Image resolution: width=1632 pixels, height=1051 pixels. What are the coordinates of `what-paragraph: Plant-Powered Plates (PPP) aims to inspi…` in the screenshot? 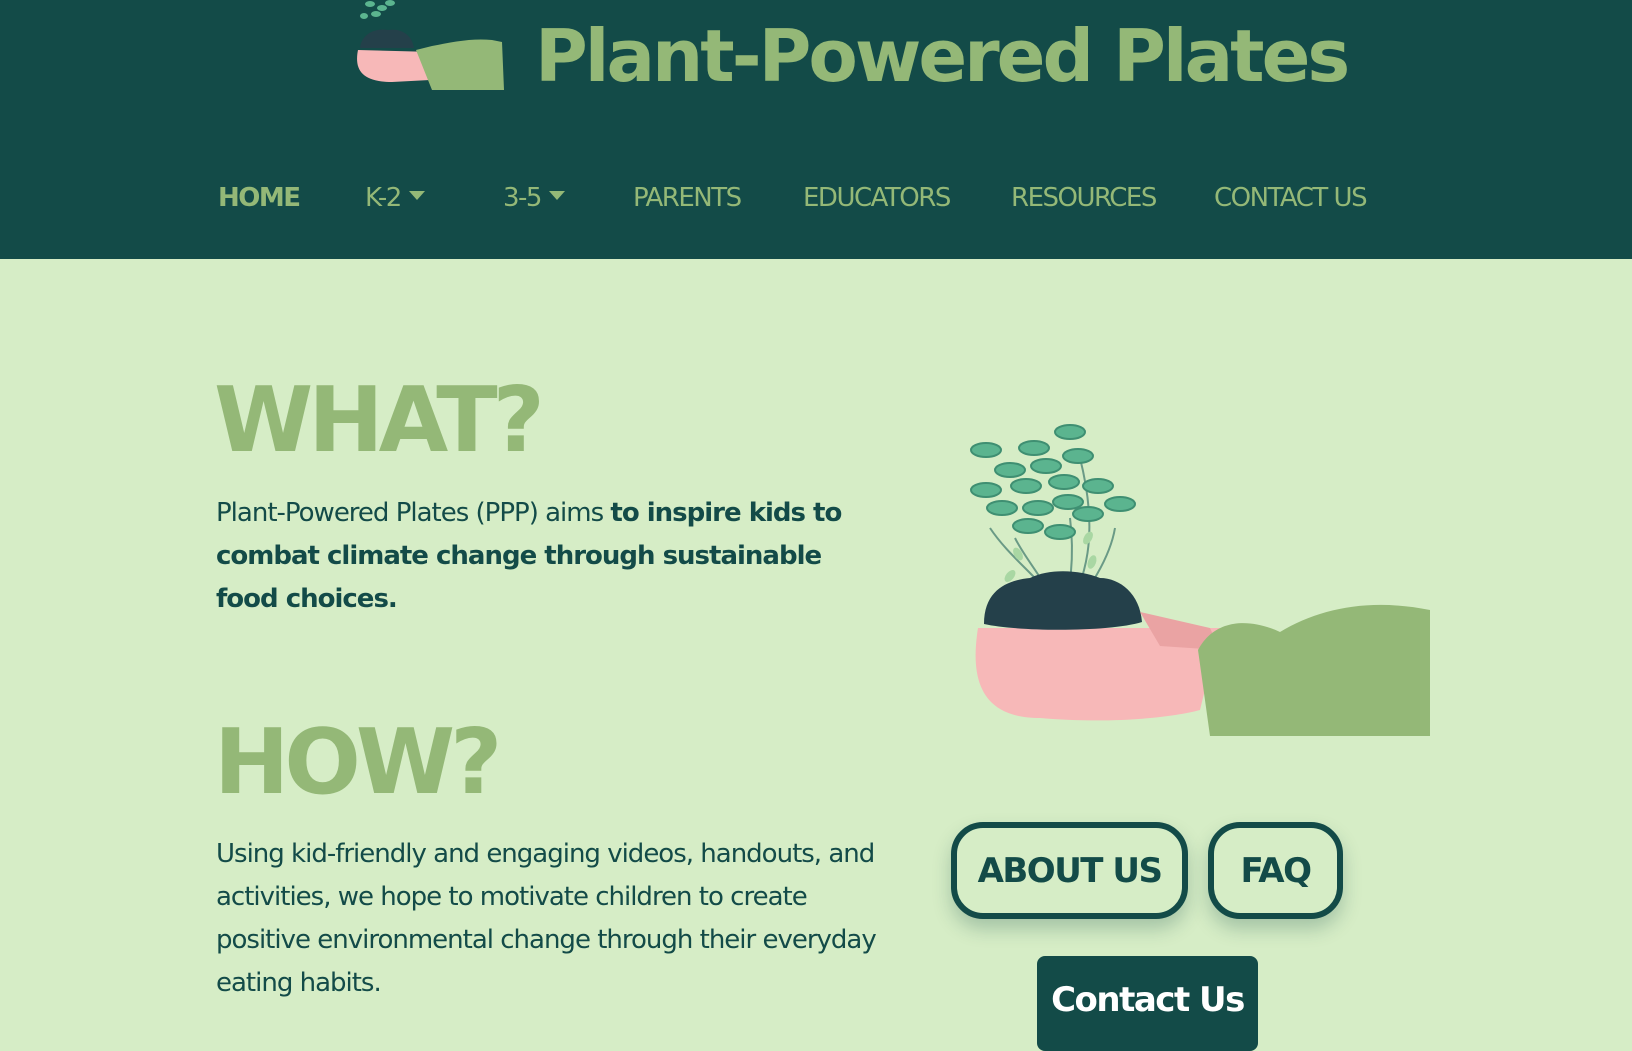 It's located at (546, 556).